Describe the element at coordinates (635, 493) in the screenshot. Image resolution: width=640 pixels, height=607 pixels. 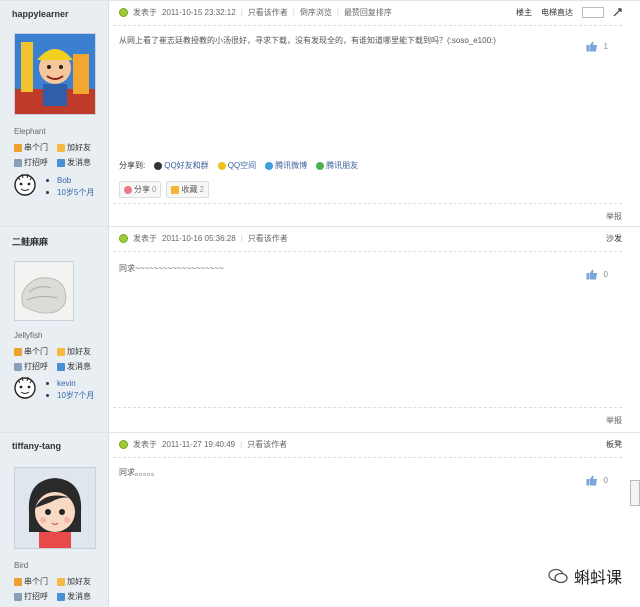
I see `side-scroll-tab` at that location.